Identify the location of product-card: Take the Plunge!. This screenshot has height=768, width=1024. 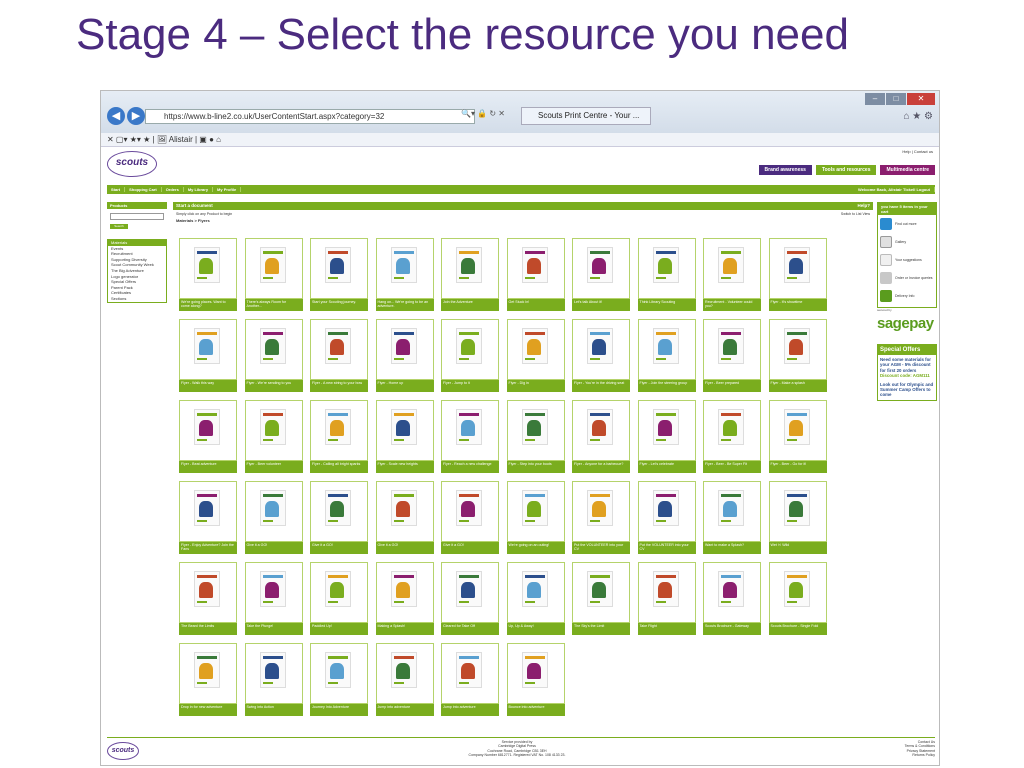
(273, 598).